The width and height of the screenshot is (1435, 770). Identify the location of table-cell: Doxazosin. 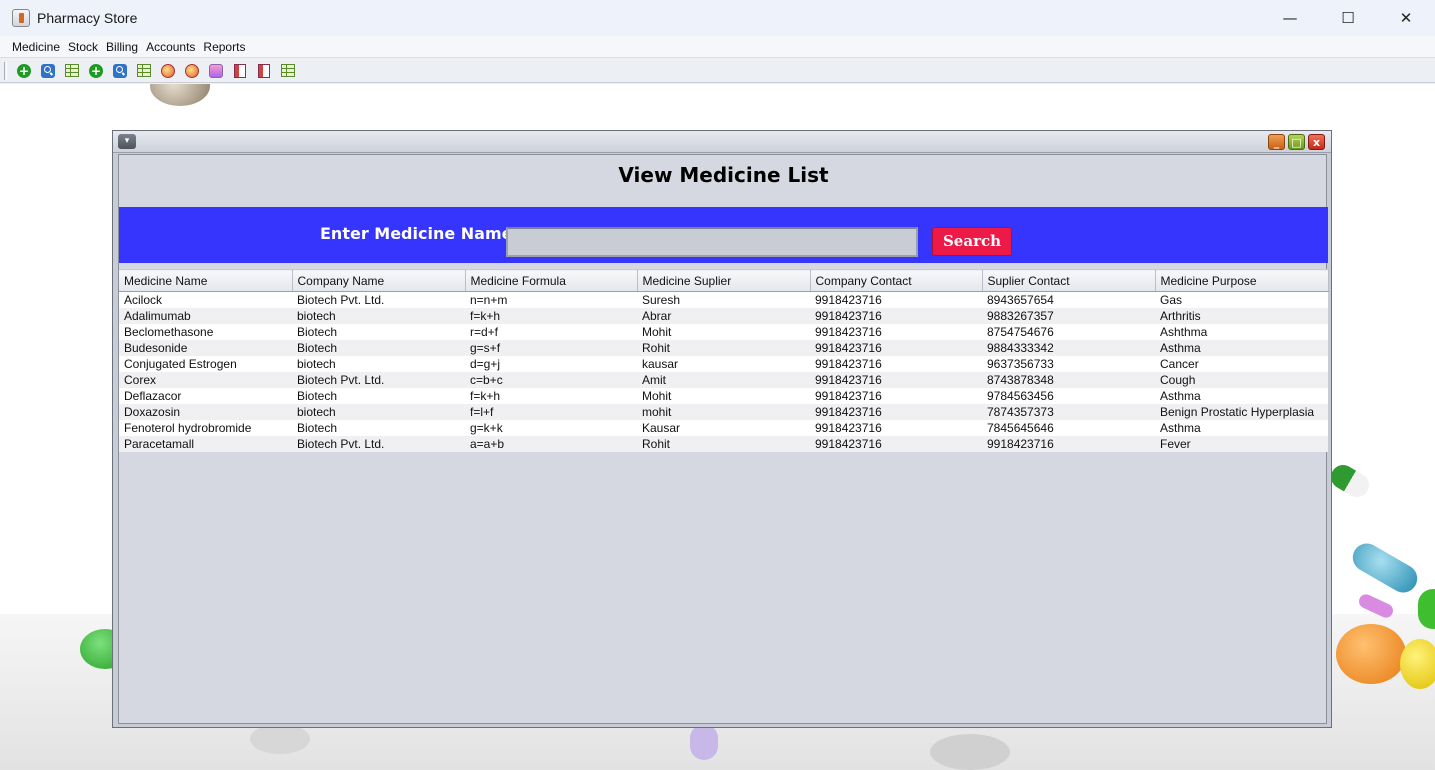
(205, 411).